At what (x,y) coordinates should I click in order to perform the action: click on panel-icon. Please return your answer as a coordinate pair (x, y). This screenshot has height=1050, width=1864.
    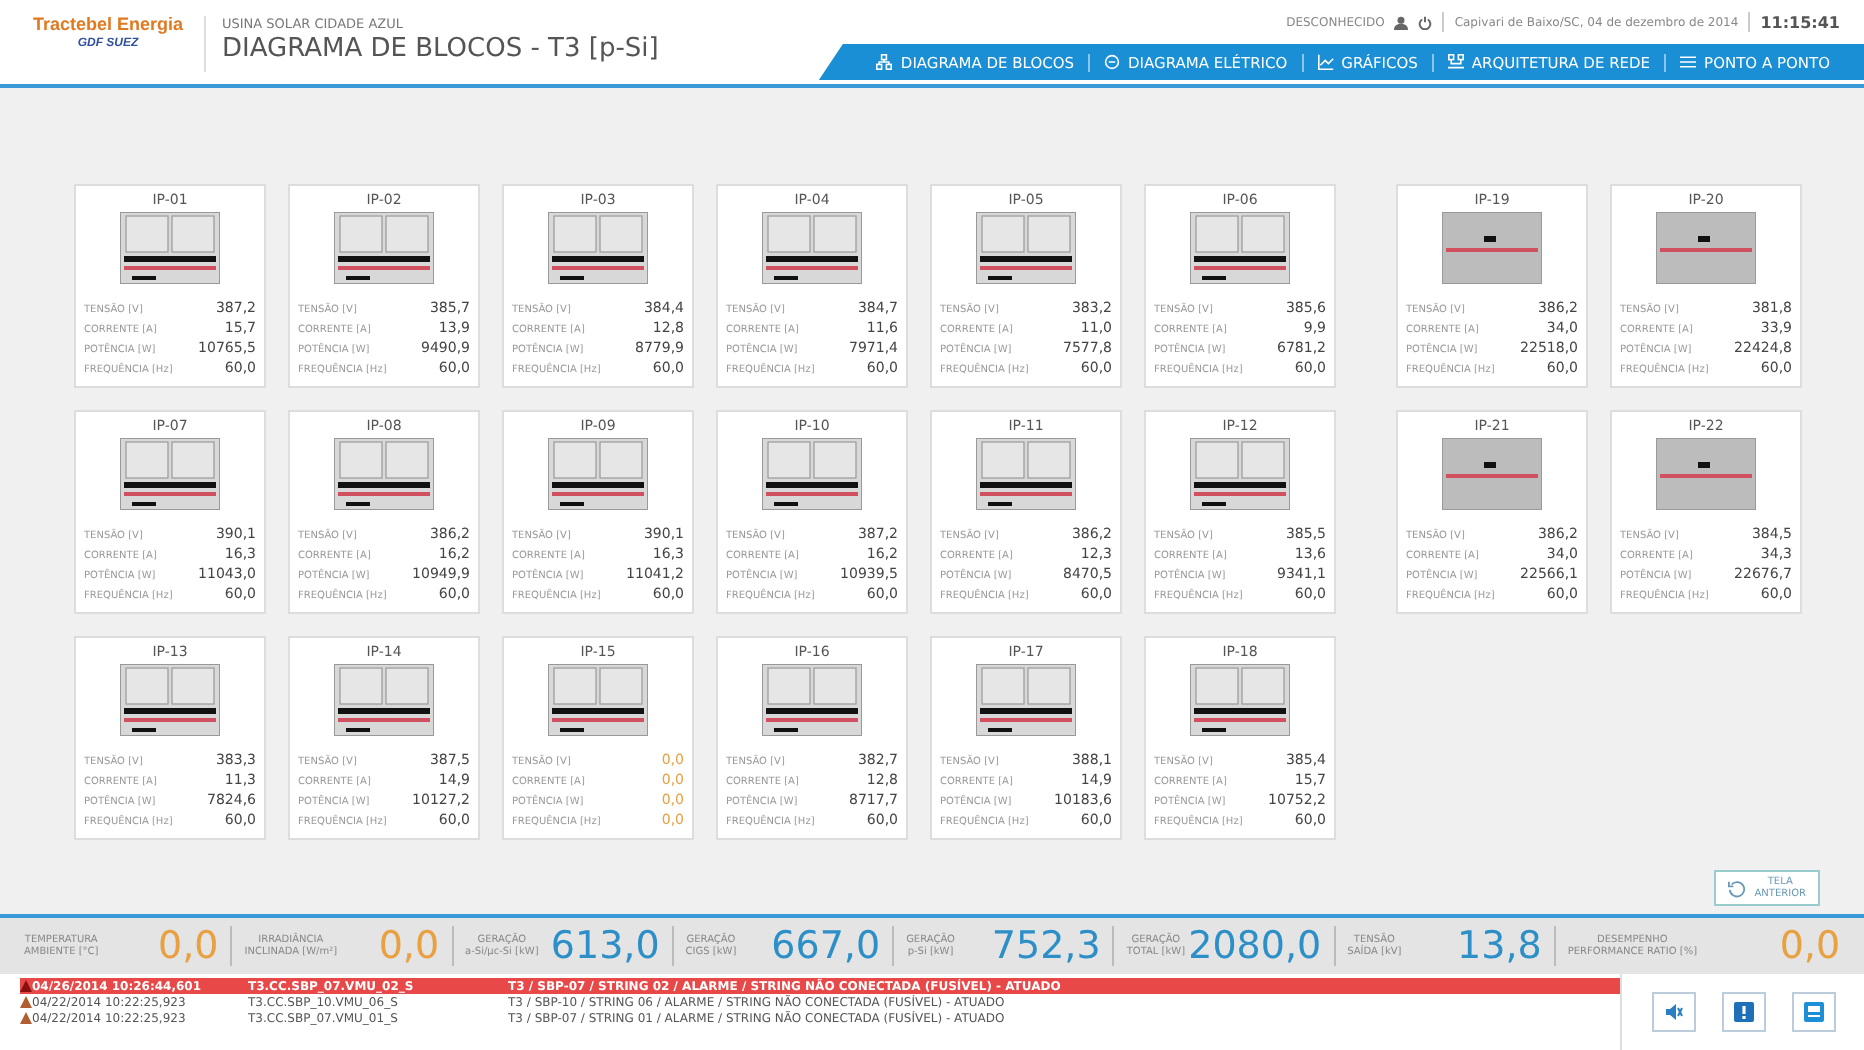
    Looking at the image, I should click on (1813, 1012).